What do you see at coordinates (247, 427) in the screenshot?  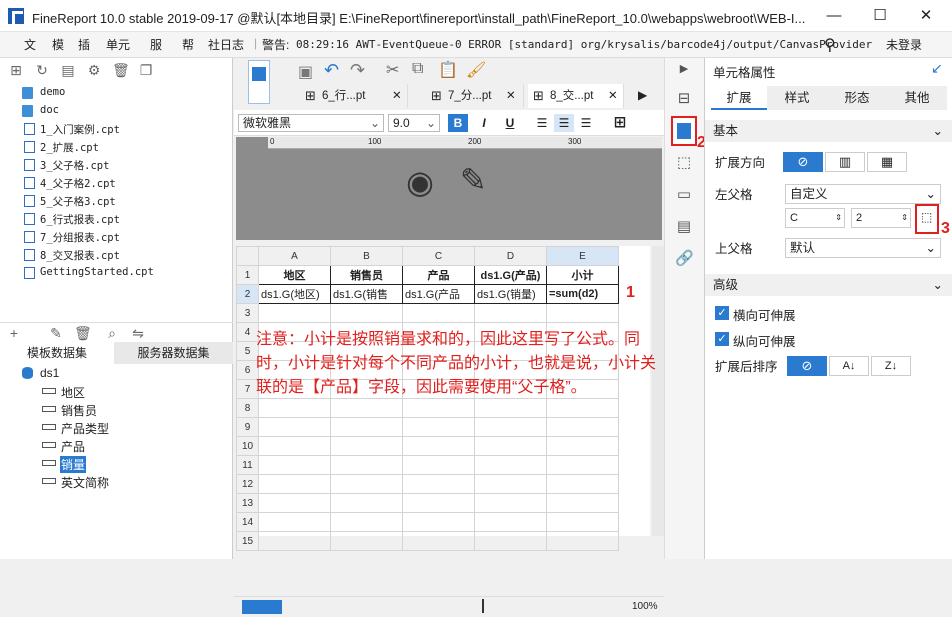 I see `row-header: 9` at bounding box center [247, 427].